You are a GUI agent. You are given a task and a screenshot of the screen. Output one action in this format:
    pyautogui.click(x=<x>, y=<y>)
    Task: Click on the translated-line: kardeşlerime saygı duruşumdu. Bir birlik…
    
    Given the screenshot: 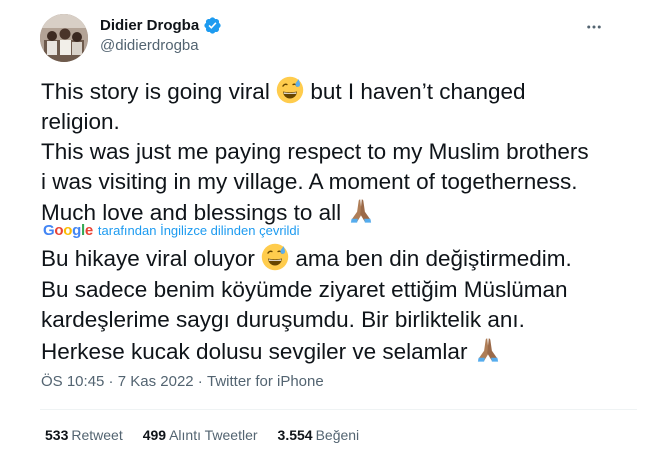 What is the action you would take?
    pyautogui.click(x=283, y=319)
    